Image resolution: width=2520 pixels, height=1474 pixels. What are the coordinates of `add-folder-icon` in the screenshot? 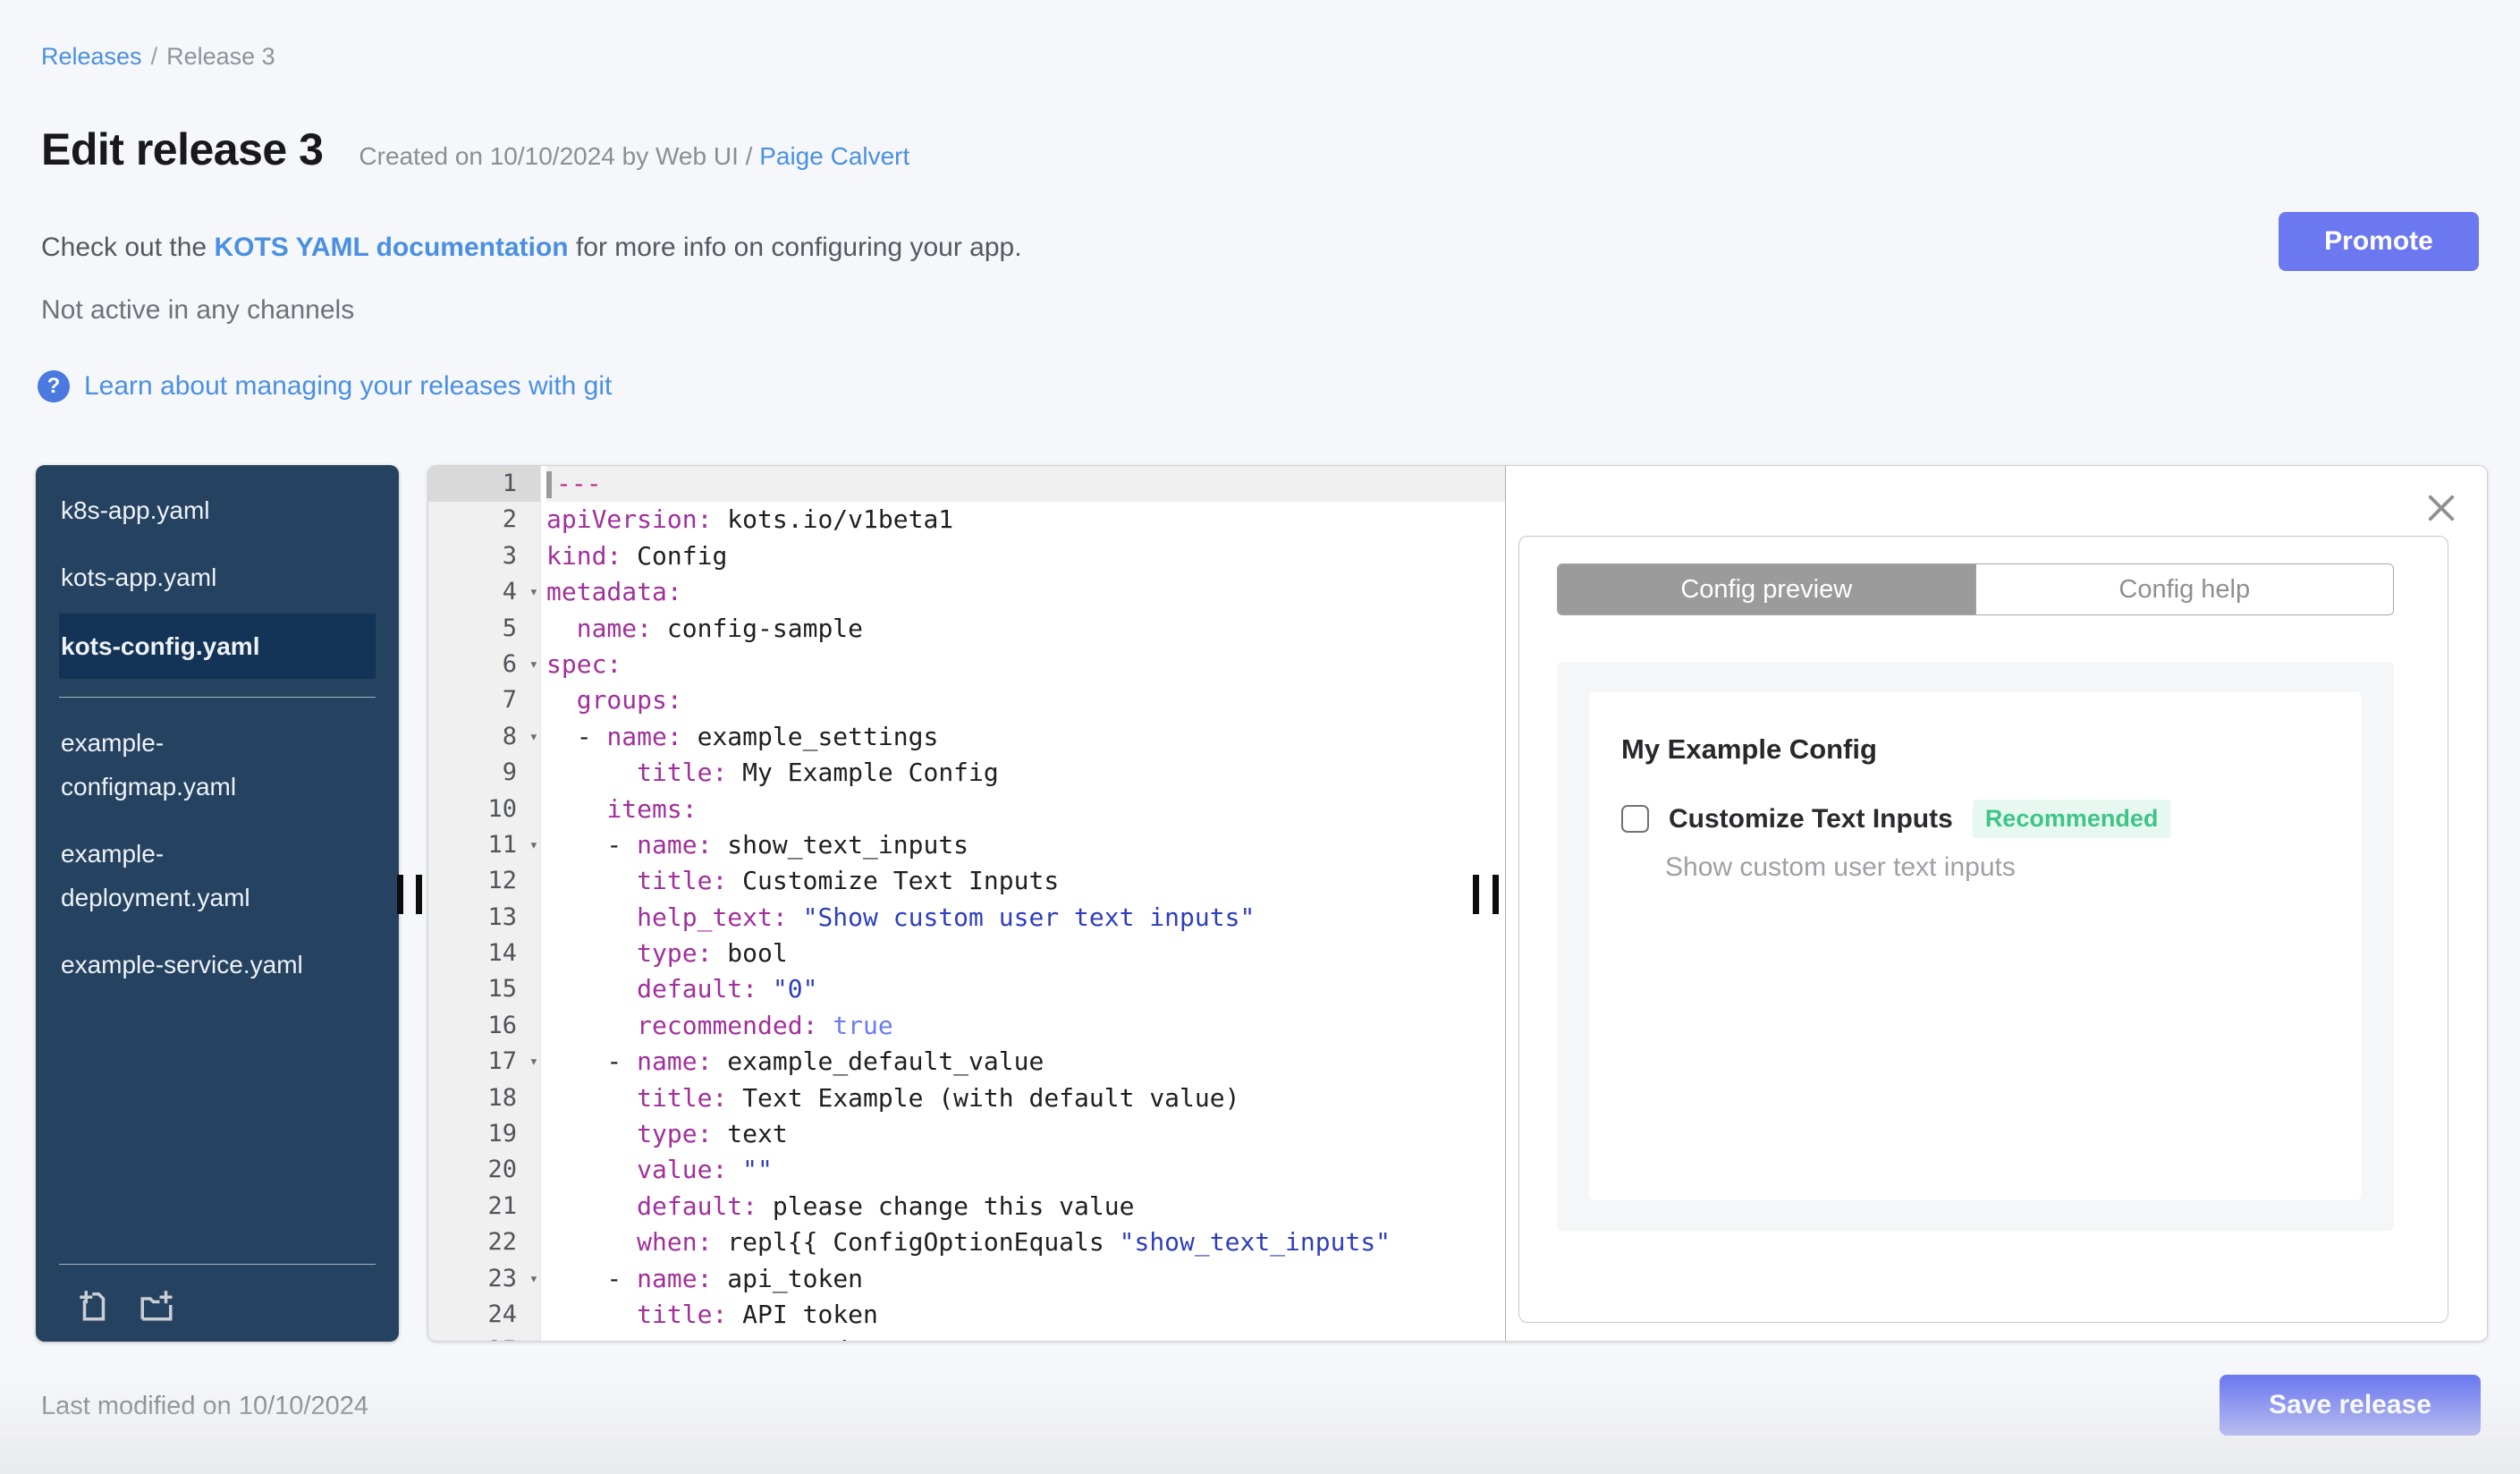 It's located at (156, 1305).